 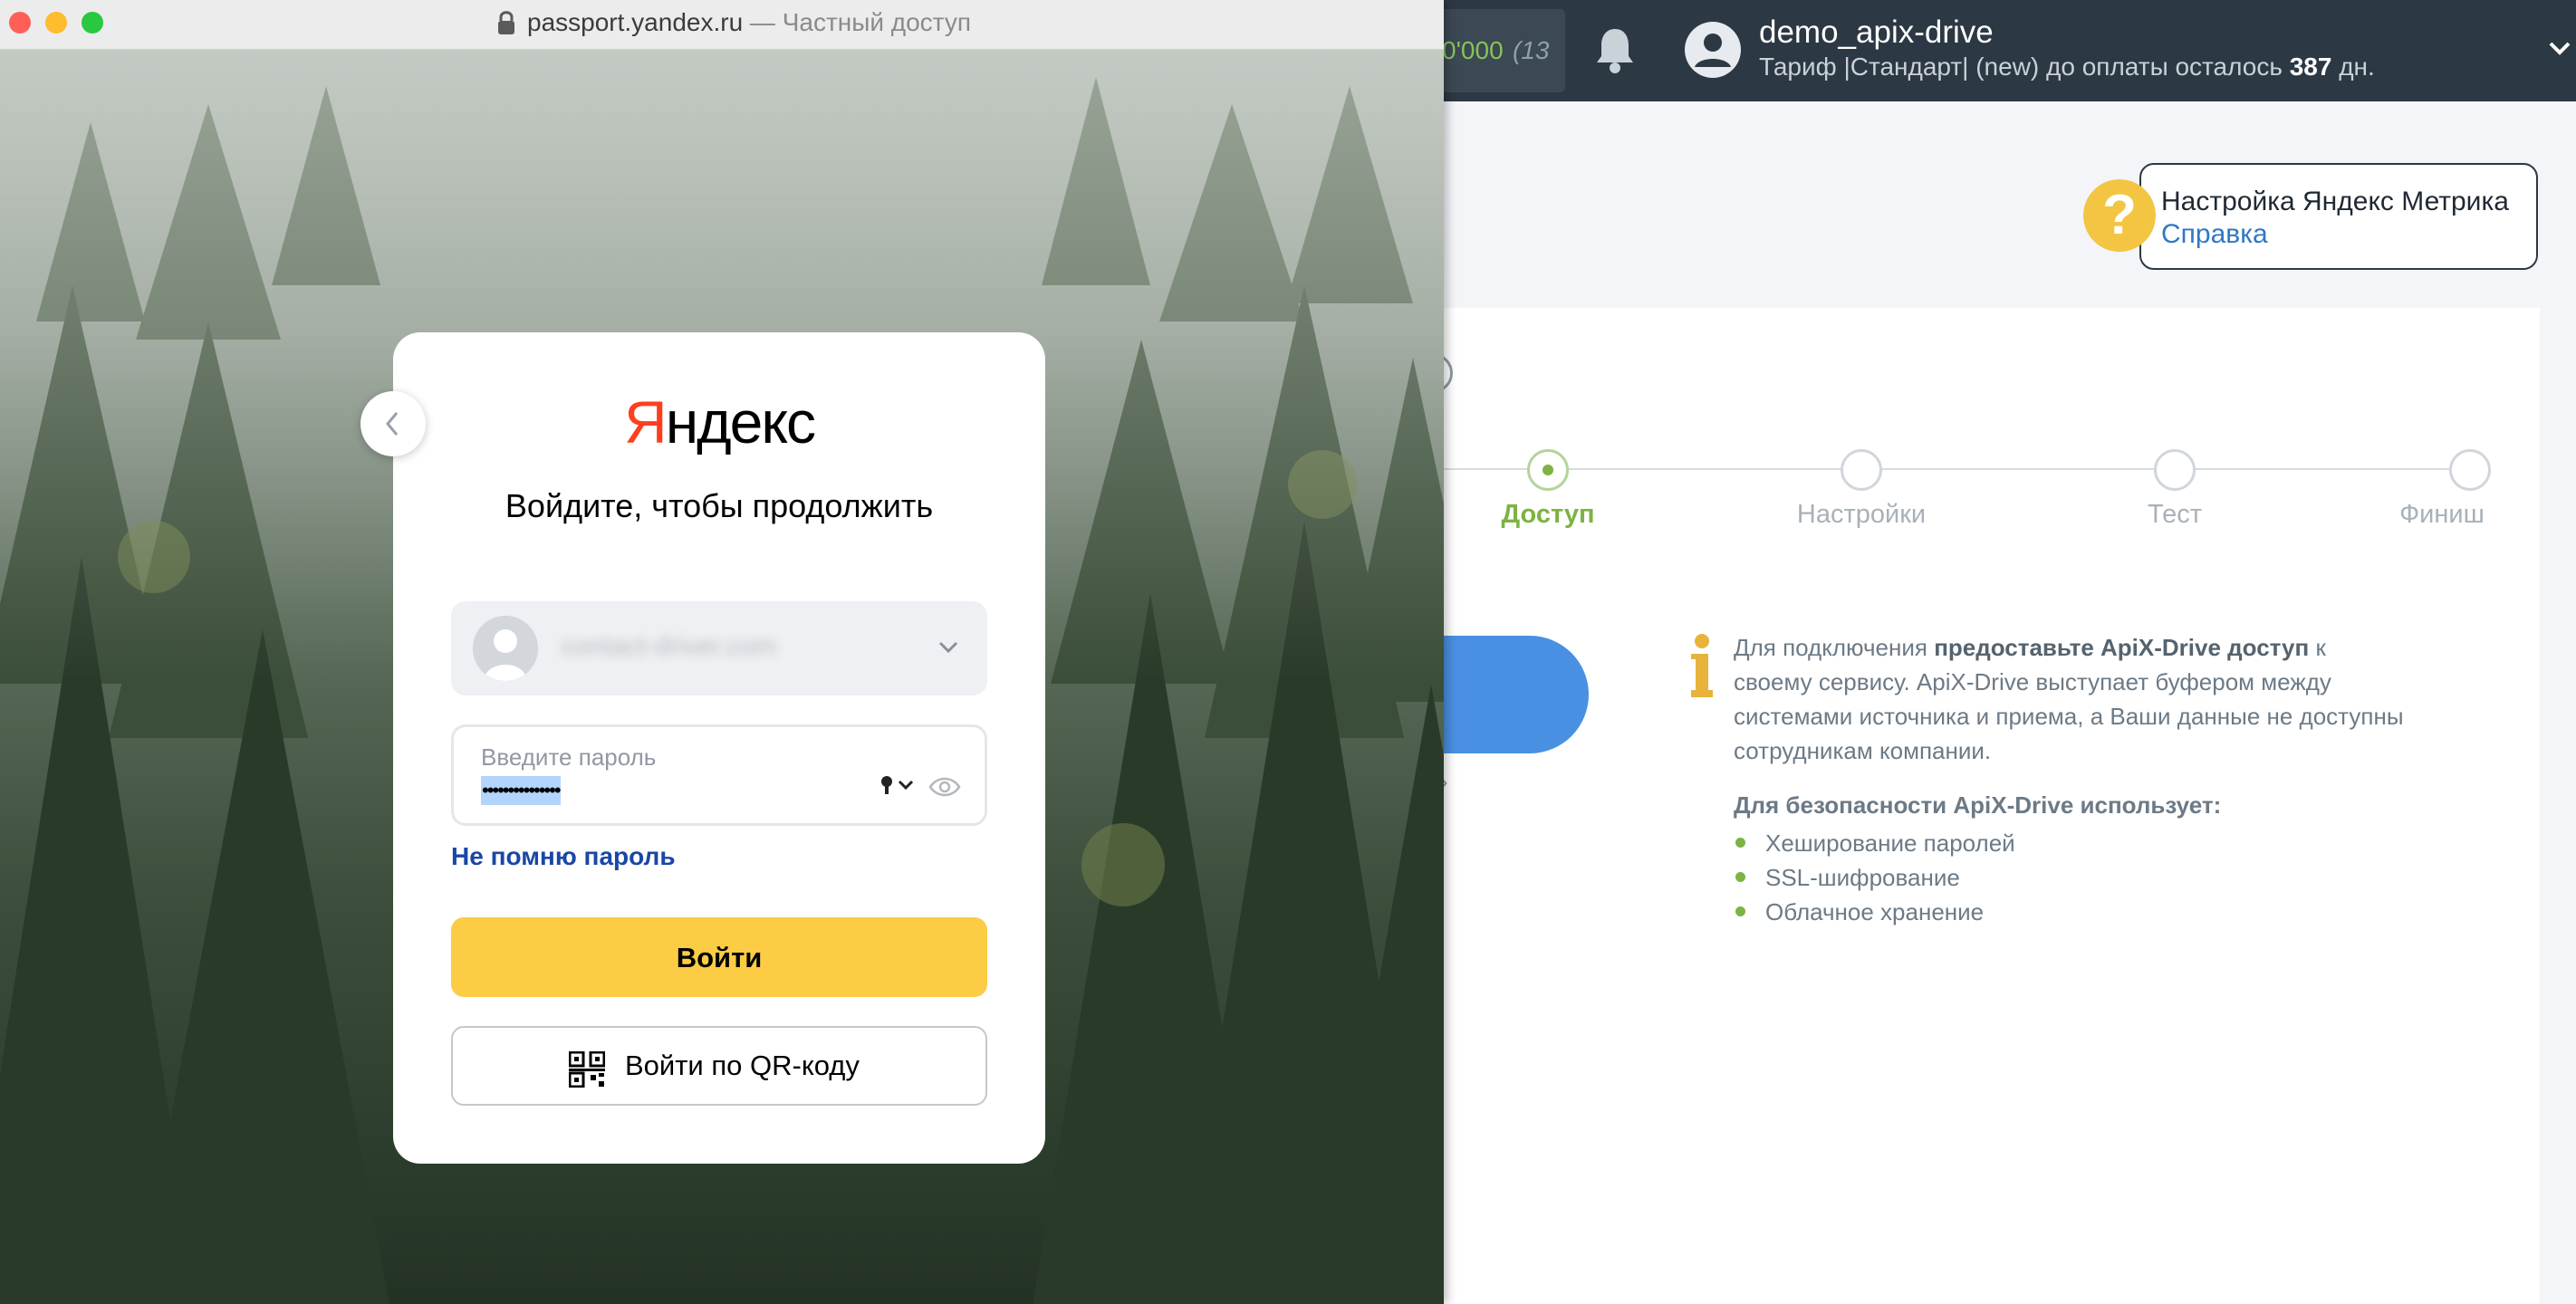 I want to click on url-host: passport.yandex.ru, so click(x=635, y=22).